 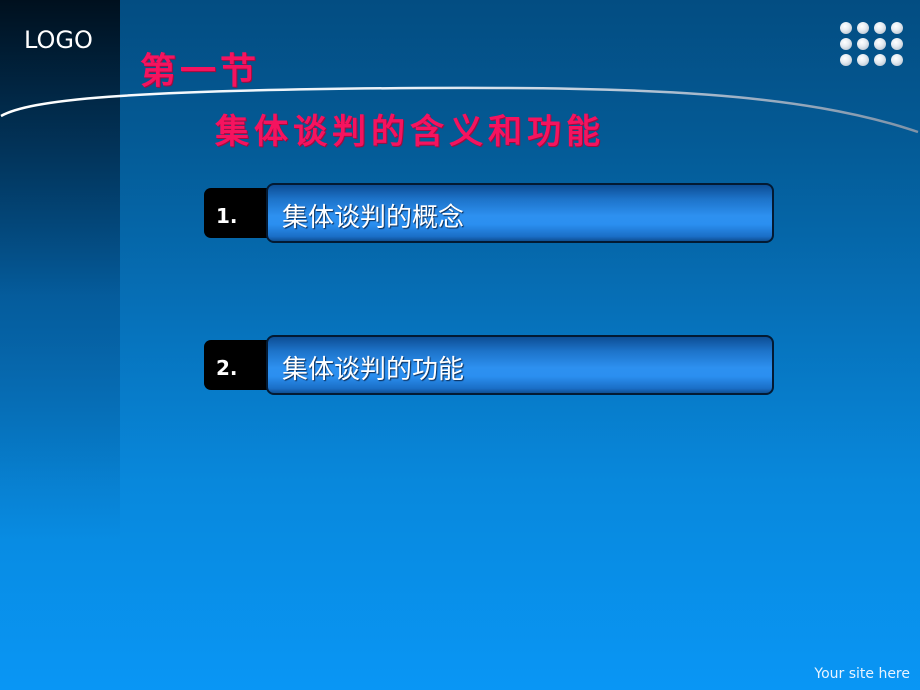 What do you see at coordinates (227, 216) in the screenshot?
I see `item-number: 1.` at bounding box center [227, 216].